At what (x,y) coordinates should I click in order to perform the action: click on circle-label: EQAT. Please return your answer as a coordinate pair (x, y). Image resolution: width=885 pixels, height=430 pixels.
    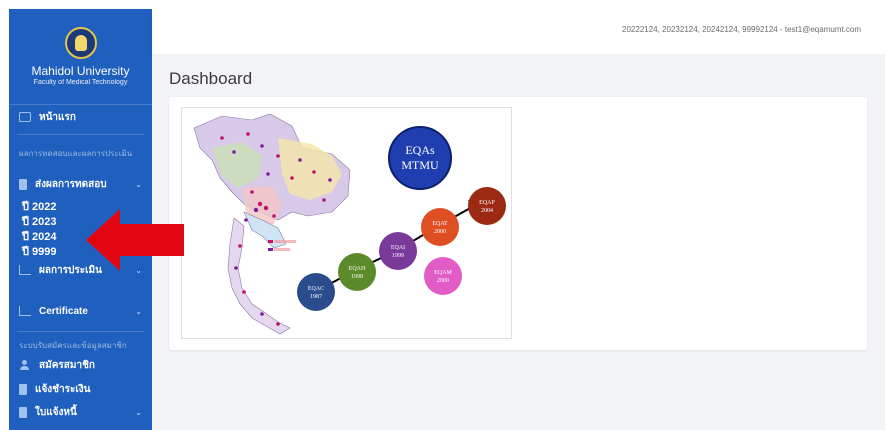
    Looking at the image, I should click on (440, 224).